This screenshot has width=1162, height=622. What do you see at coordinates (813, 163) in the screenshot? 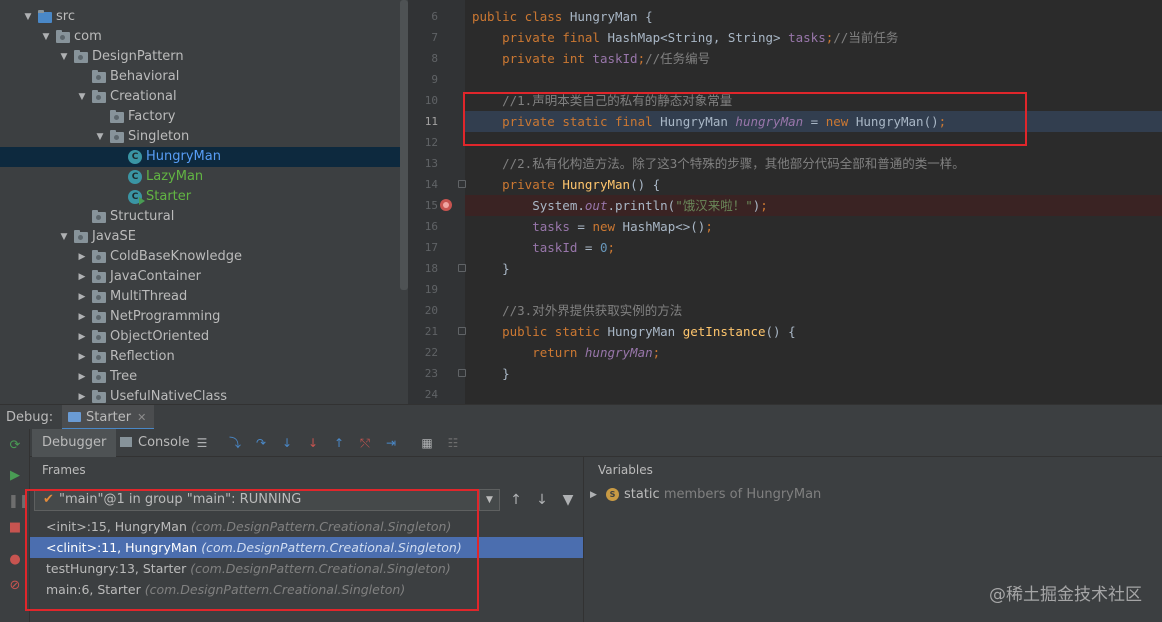
I see `code-line: //2.私有化构造方法。除了这3个特殊的步骤，其他部分代码全部和普通的类一样。` at bounding box center [813, 163].